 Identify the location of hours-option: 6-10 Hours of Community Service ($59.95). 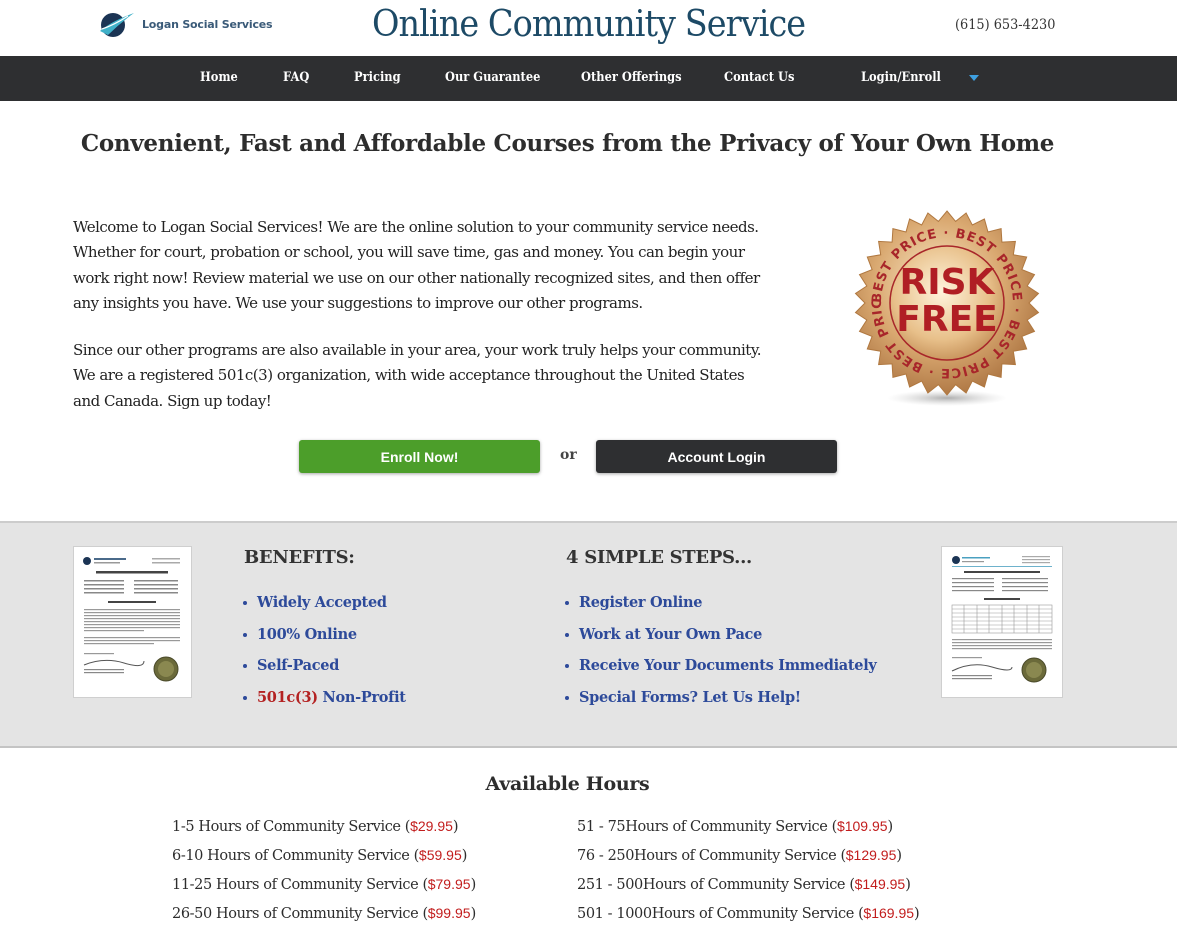
(324, 858).